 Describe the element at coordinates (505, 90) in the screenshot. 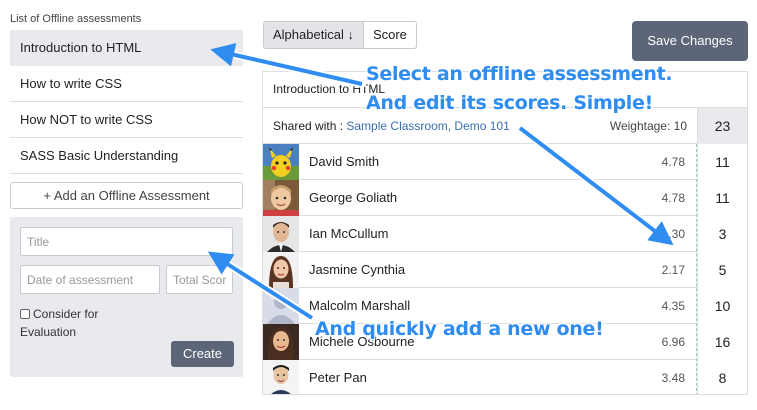

I see `assessment-title: Introduction to HTML` at that location.